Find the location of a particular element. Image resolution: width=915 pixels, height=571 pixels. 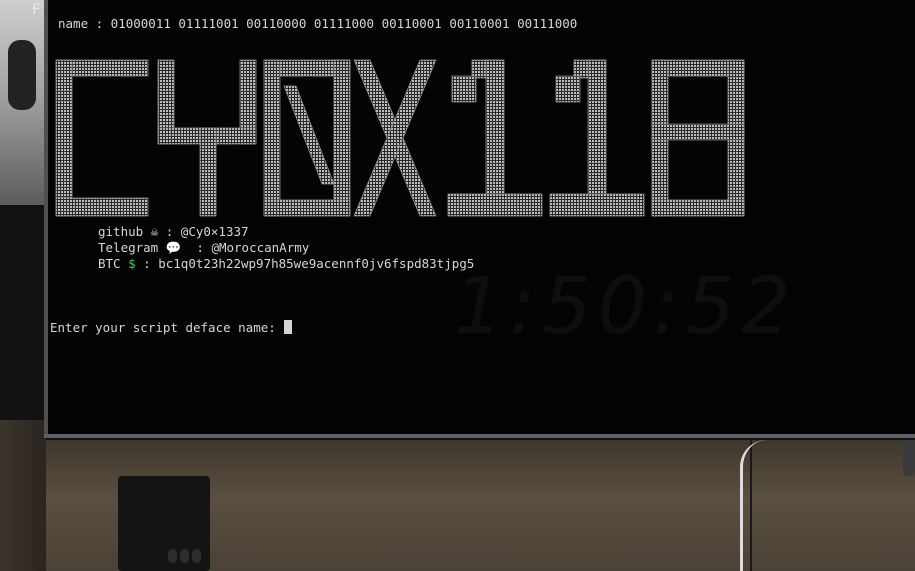

wallpaper-device is located at coordinates (164, 523).